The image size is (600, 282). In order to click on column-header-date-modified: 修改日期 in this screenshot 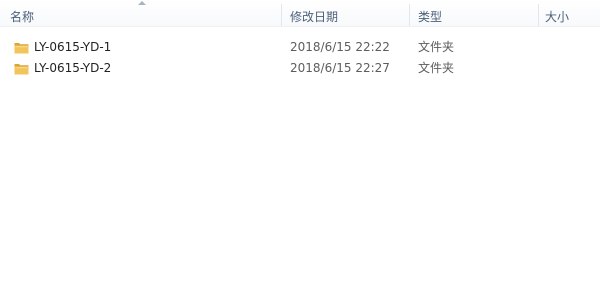, I will do `click(345, 13)`.